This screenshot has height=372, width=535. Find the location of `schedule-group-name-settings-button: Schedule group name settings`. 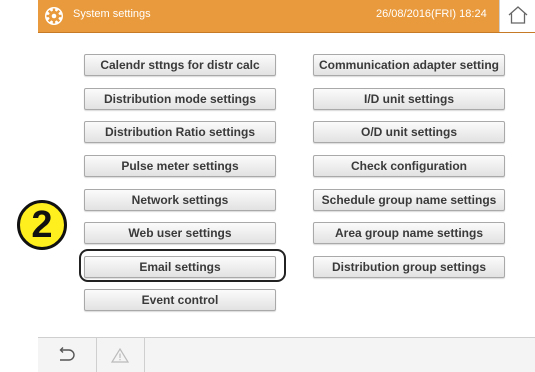

schedule-group-name-settings-button: Schedule group name settings is located at coordinates (409, 200).